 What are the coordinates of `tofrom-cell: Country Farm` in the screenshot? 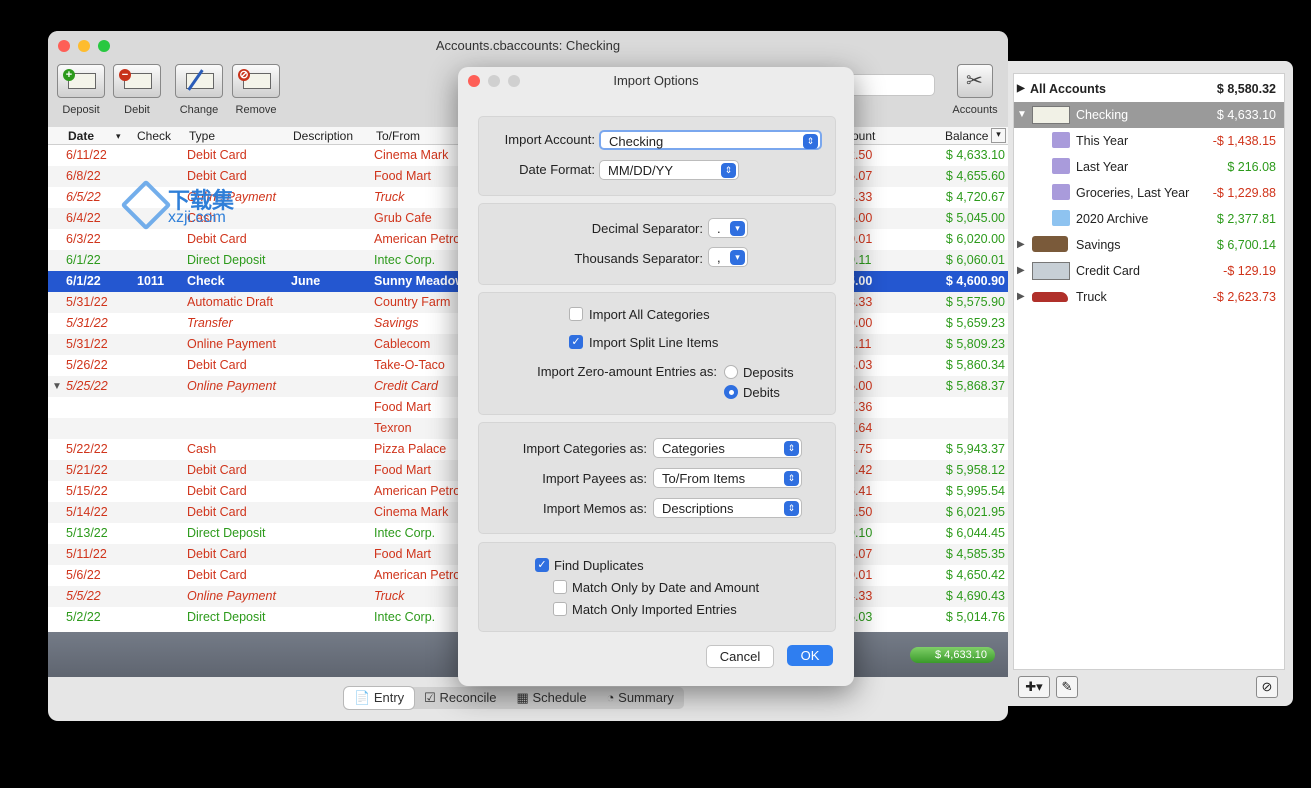 It's located at (412, 302).